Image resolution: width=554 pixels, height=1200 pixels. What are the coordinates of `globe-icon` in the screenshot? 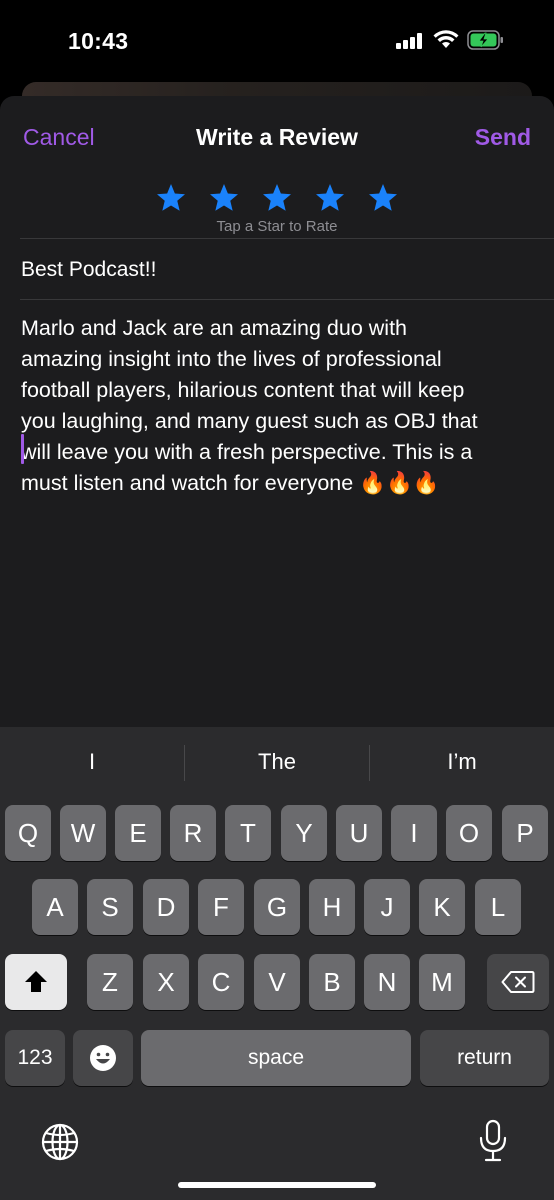 It's located at (60, 1142).